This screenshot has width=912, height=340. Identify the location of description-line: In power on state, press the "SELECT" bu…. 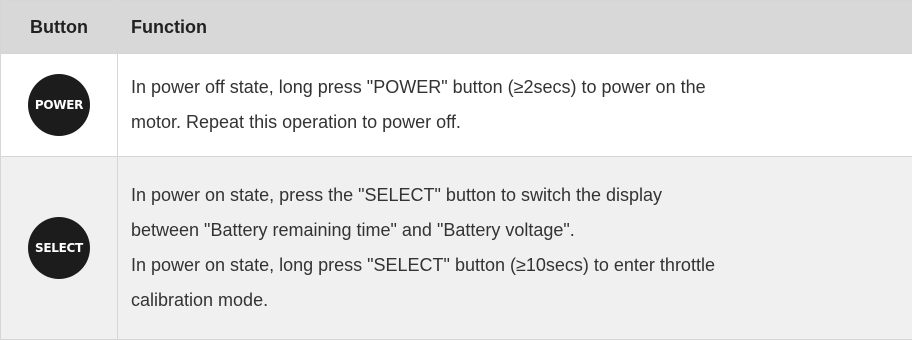
(514, 195).